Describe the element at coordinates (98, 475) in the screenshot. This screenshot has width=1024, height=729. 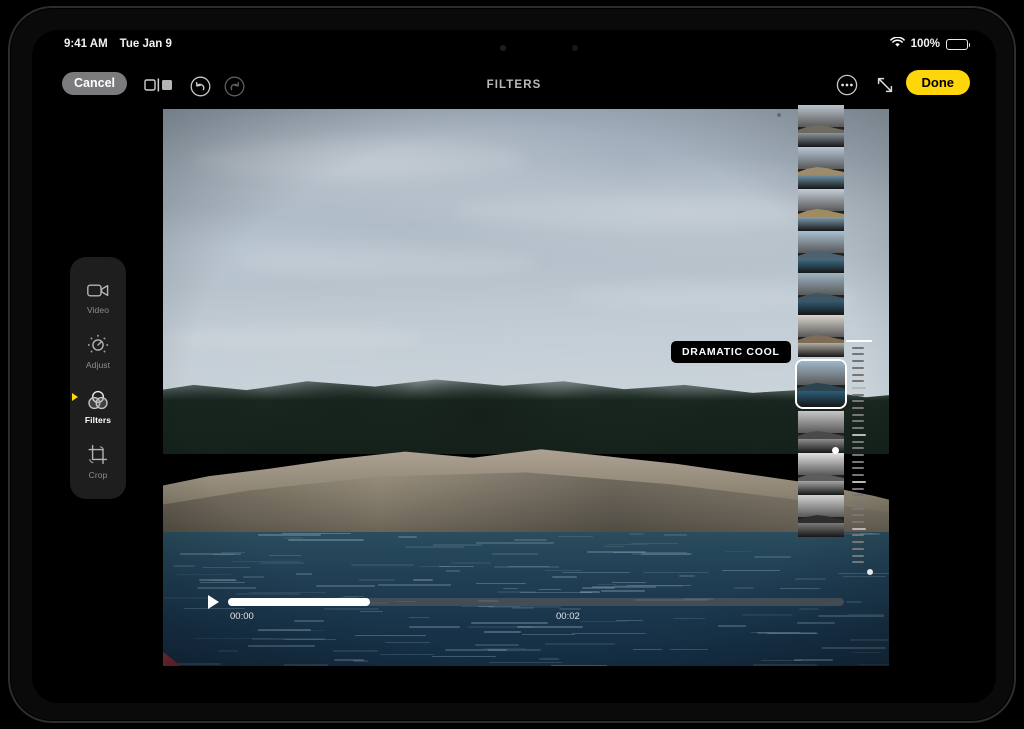
I see `sidebar-item-label: Crop` at that location.